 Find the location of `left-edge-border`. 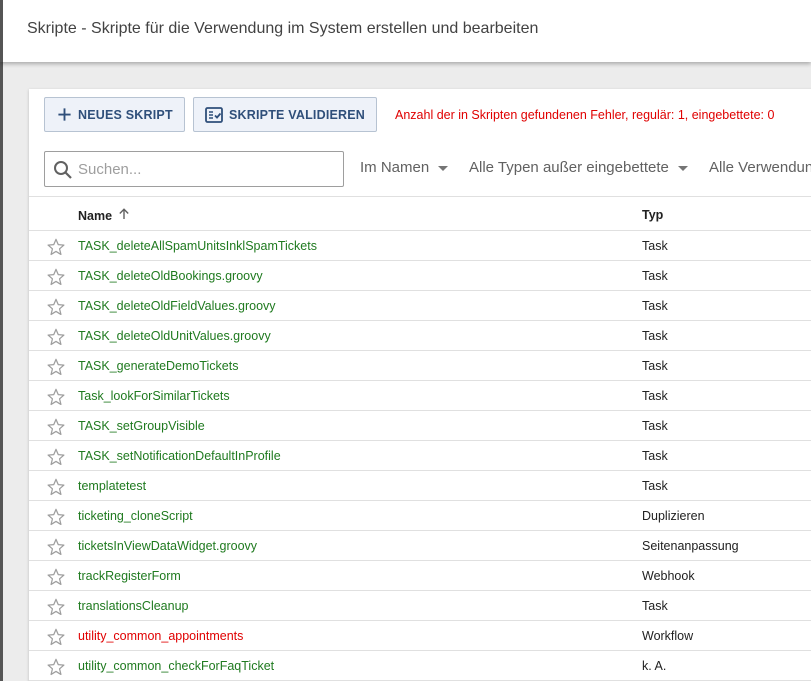

left-edge-border is located at coordinates (1, 371).